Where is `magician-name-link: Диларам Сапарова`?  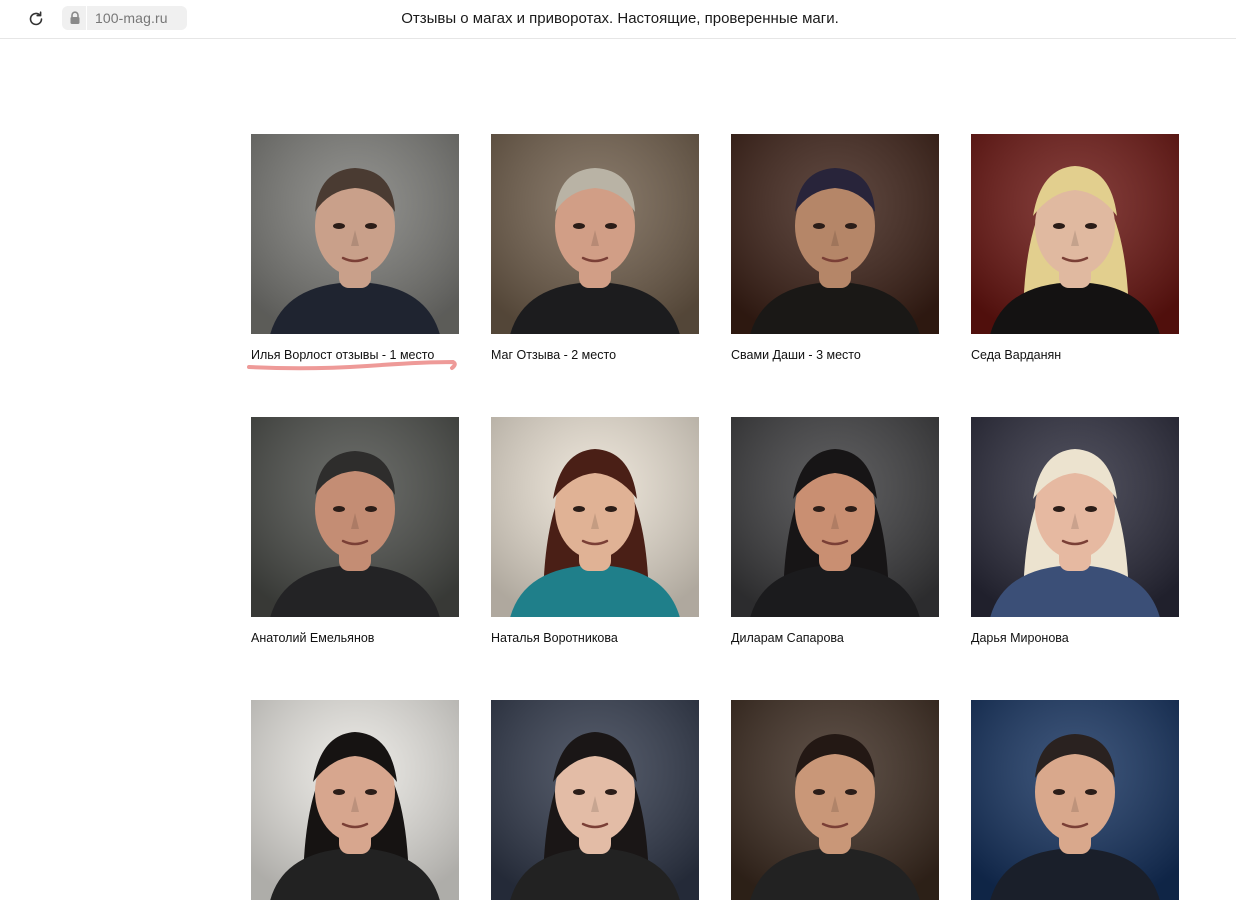
magician-name-link: Диларам Сапарова is located at coordinates (835, 638).